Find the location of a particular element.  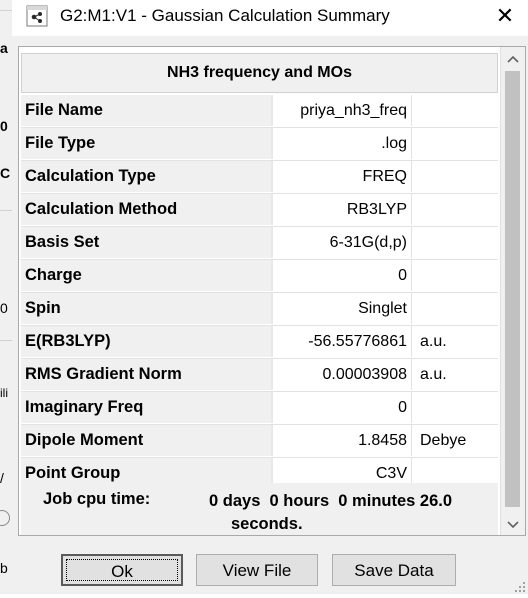

row-value: .log is located at coordinates (343, 143).